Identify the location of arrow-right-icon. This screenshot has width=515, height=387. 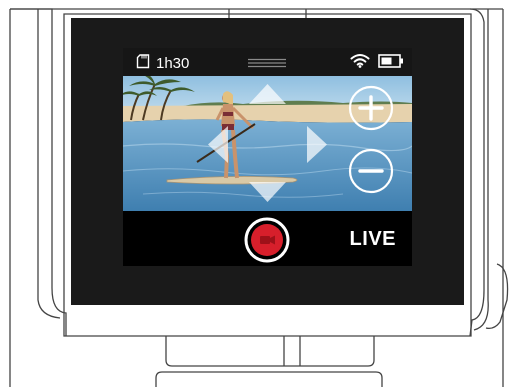
(317, 144).